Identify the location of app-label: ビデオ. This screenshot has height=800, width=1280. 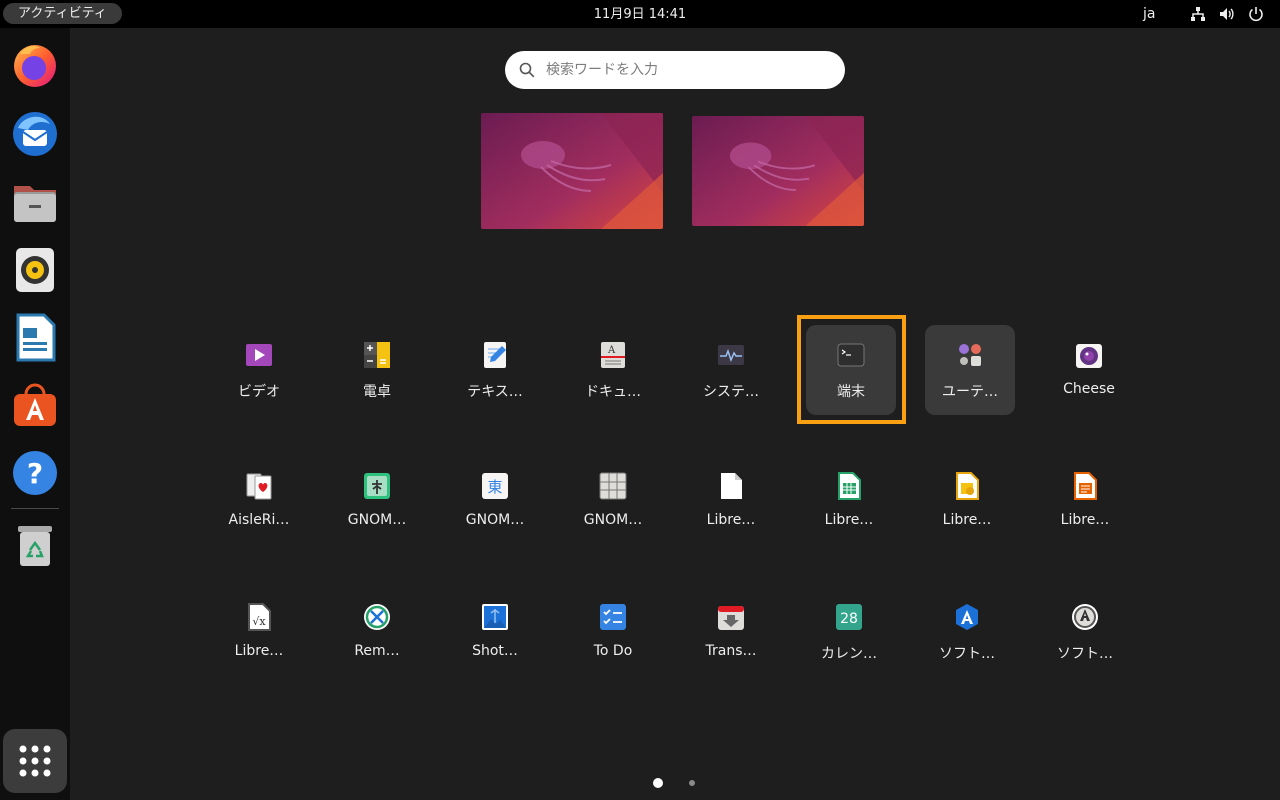
(259, 392).